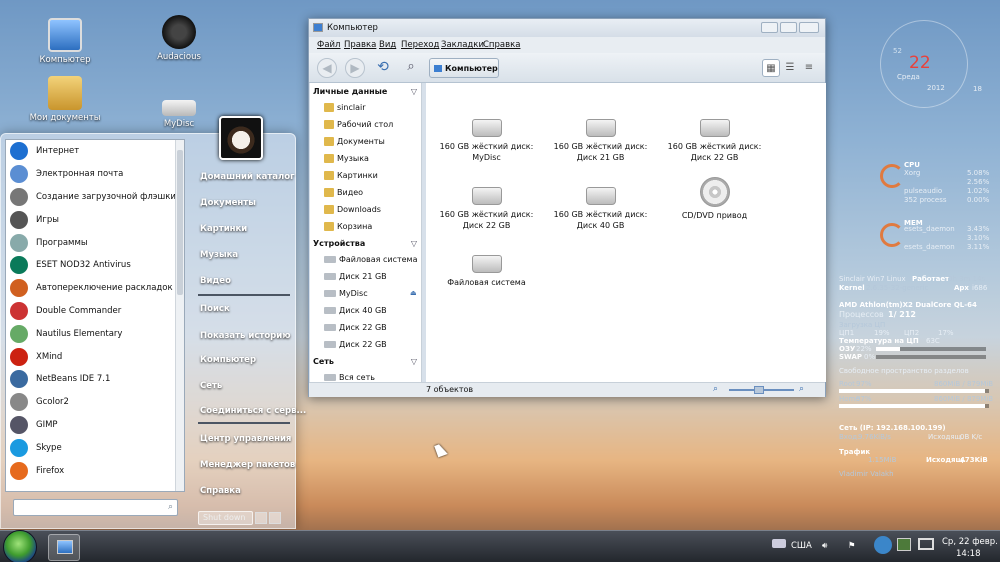  Describe the element at coordinates (245, 439) in the screenshot. I see `start-link: Центр управления` at that location.